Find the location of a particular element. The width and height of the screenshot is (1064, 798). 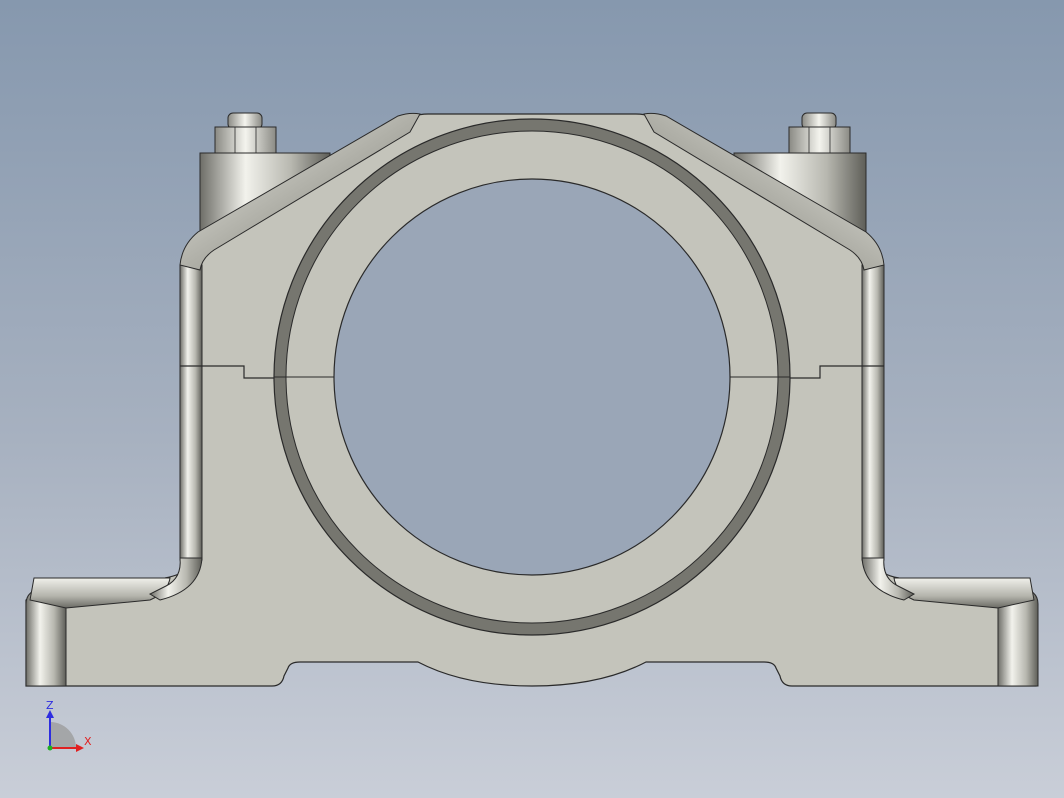

right-side-fillet is located at coordinates (873, 412).